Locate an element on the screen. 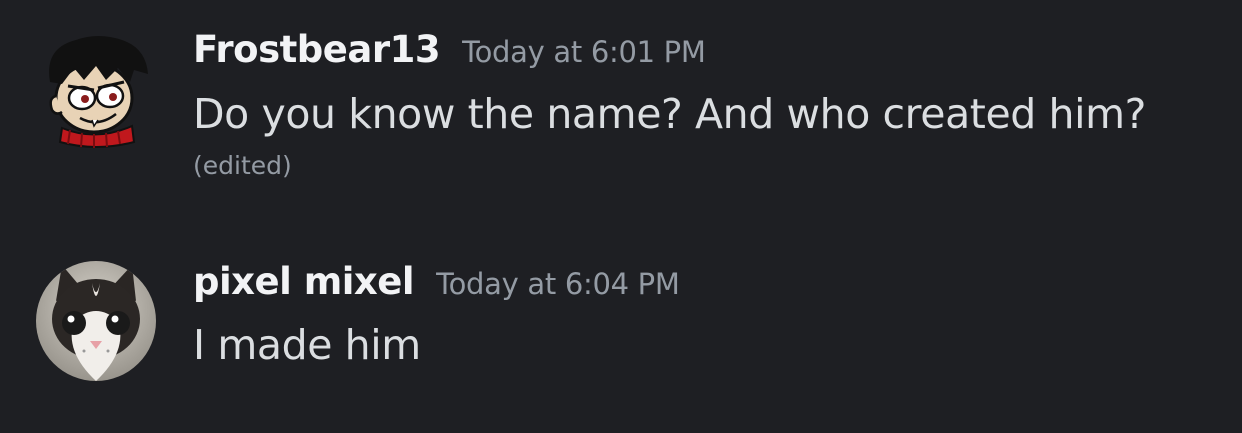  message-content: I made him is located at coordinates (307, 345).